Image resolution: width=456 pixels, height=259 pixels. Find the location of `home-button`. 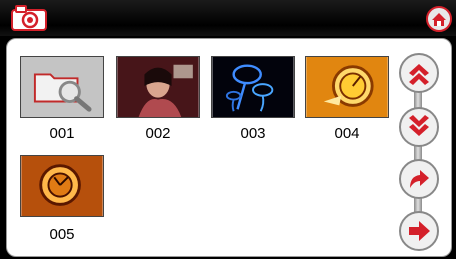

home-button is located at coordinates (439, 19).